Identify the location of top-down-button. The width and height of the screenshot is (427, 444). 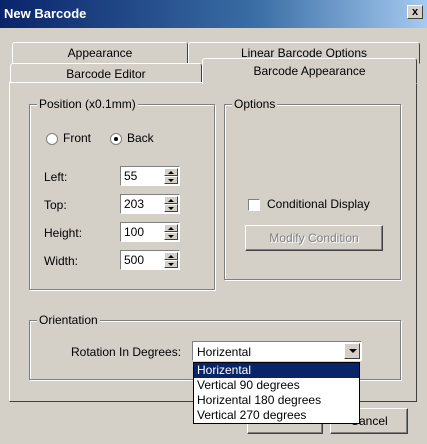
(171, 208).